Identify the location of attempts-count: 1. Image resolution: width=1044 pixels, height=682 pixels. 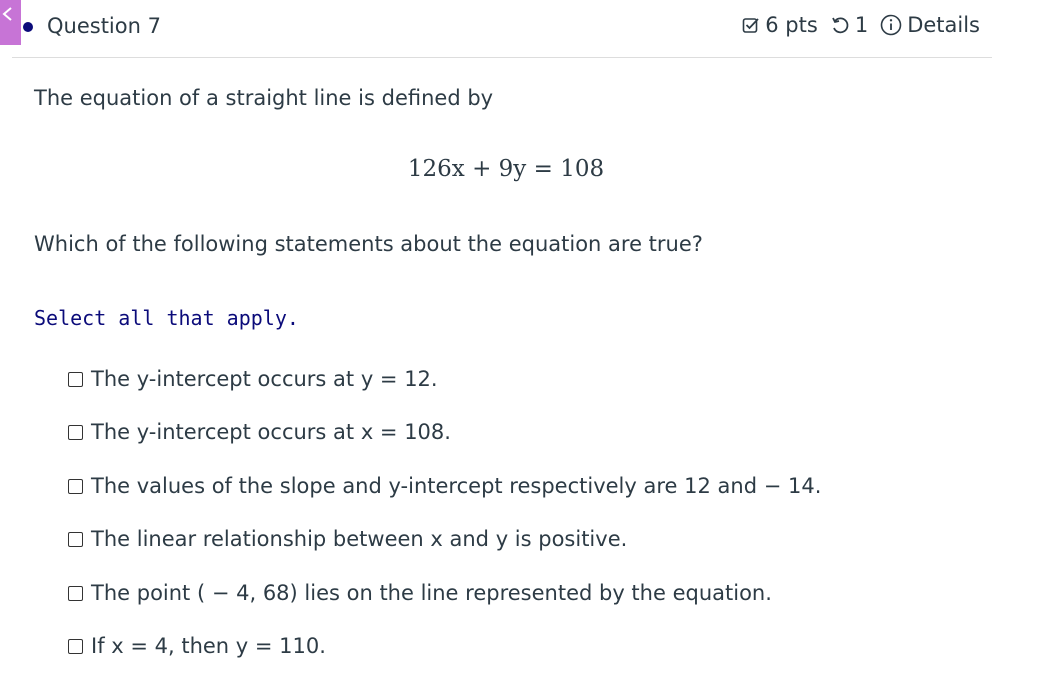
(861, 25).